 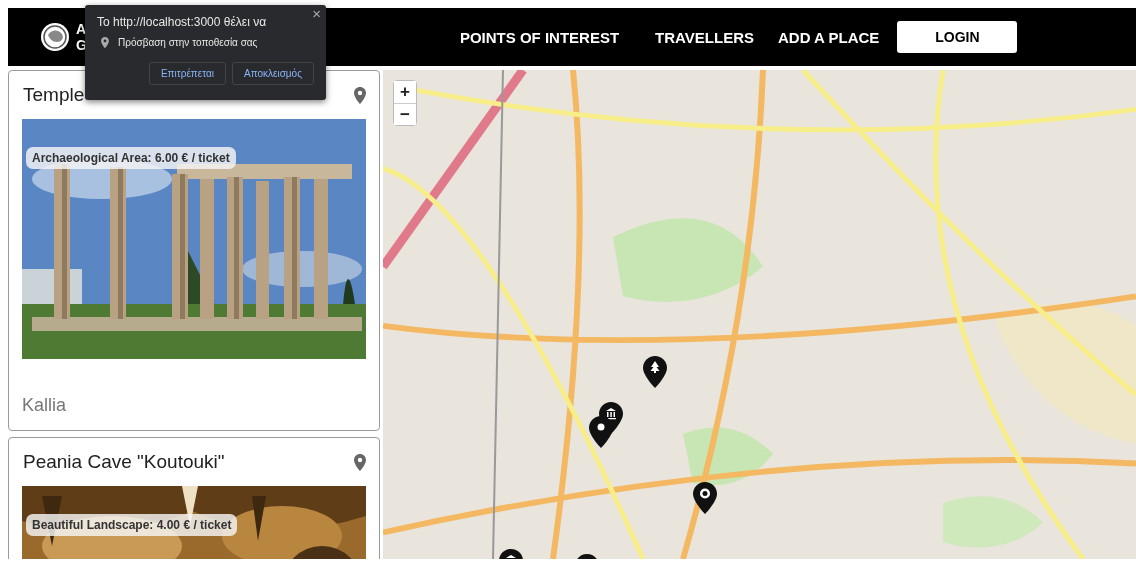 I want to click on login-button: LOGIN, so click(x=957, y=37).